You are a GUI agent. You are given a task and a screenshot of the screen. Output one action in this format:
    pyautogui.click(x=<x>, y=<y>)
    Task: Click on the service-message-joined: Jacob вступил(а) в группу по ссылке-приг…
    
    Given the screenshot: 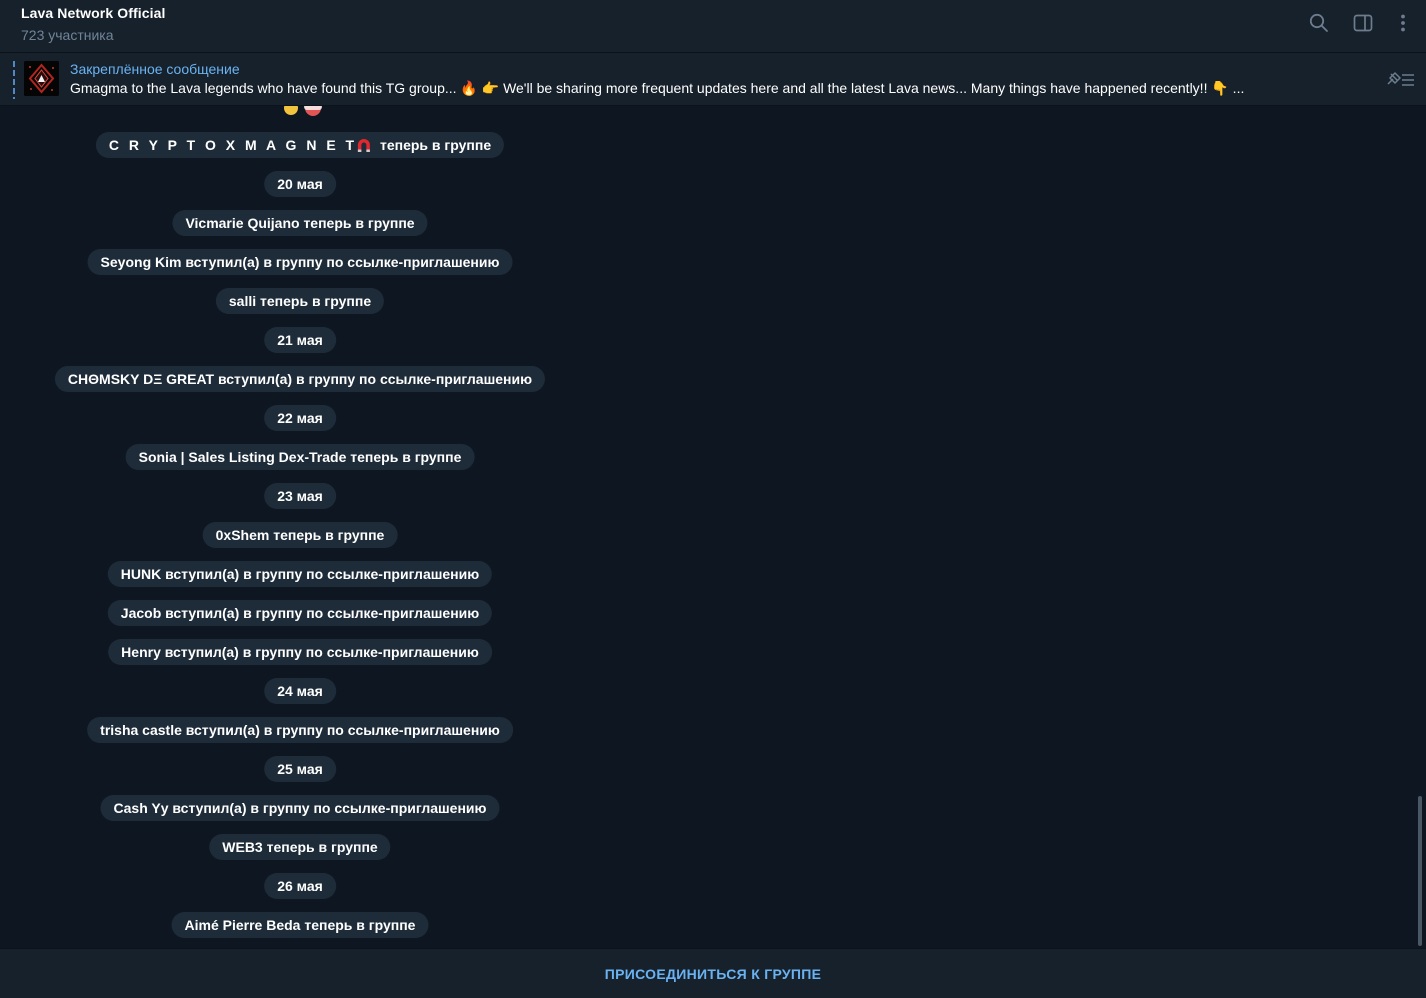 What is the action you would take?
    pyautogui.click(x=300, y=613)
    